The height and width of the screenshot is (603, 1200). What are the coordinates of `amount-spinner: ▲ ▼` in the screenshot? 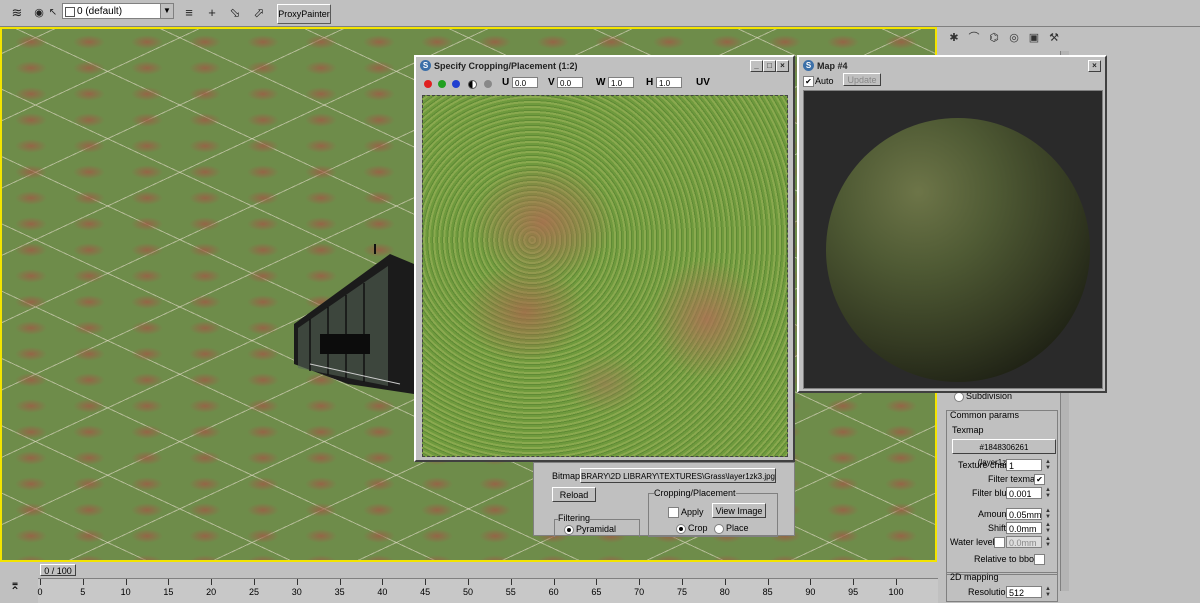 It's located at (1048, 514).